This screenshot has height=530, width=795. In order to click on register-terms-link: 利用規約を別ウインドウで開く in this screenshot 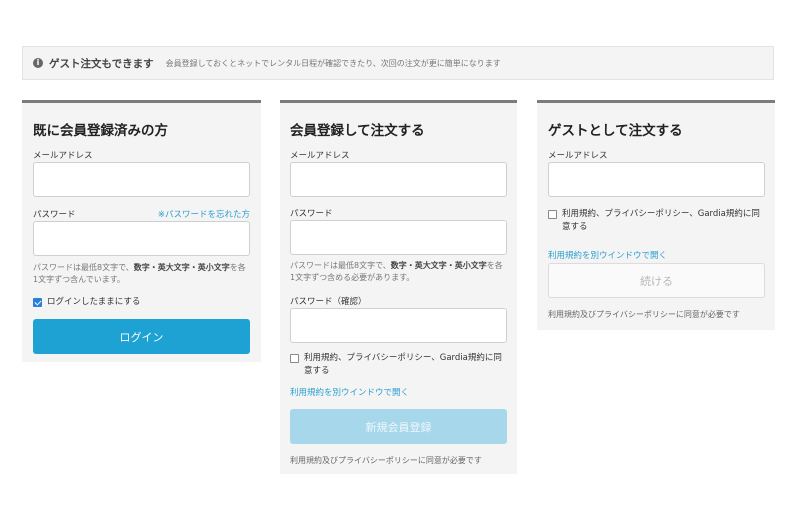, I will do `click(349, 392)`.